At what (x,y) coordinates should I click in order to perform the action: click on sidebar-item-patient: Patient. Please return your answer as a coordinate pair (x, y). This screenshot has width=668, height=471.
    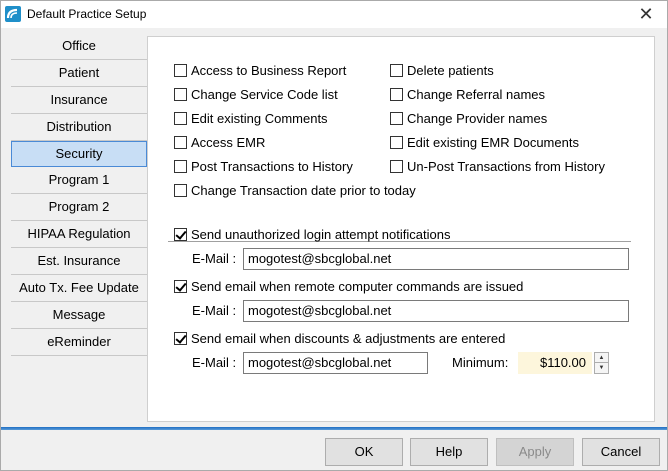
    Looking at the image, I should click on (79, 73).